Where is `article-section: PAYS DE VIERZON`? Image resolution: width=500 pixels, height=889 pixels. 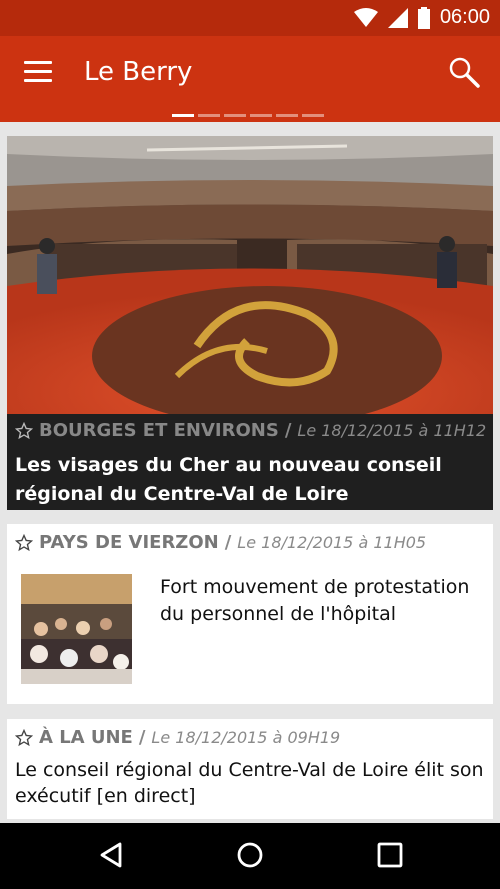 article-section: PAYS DE VIERZON is located at coordinates (129, 542).